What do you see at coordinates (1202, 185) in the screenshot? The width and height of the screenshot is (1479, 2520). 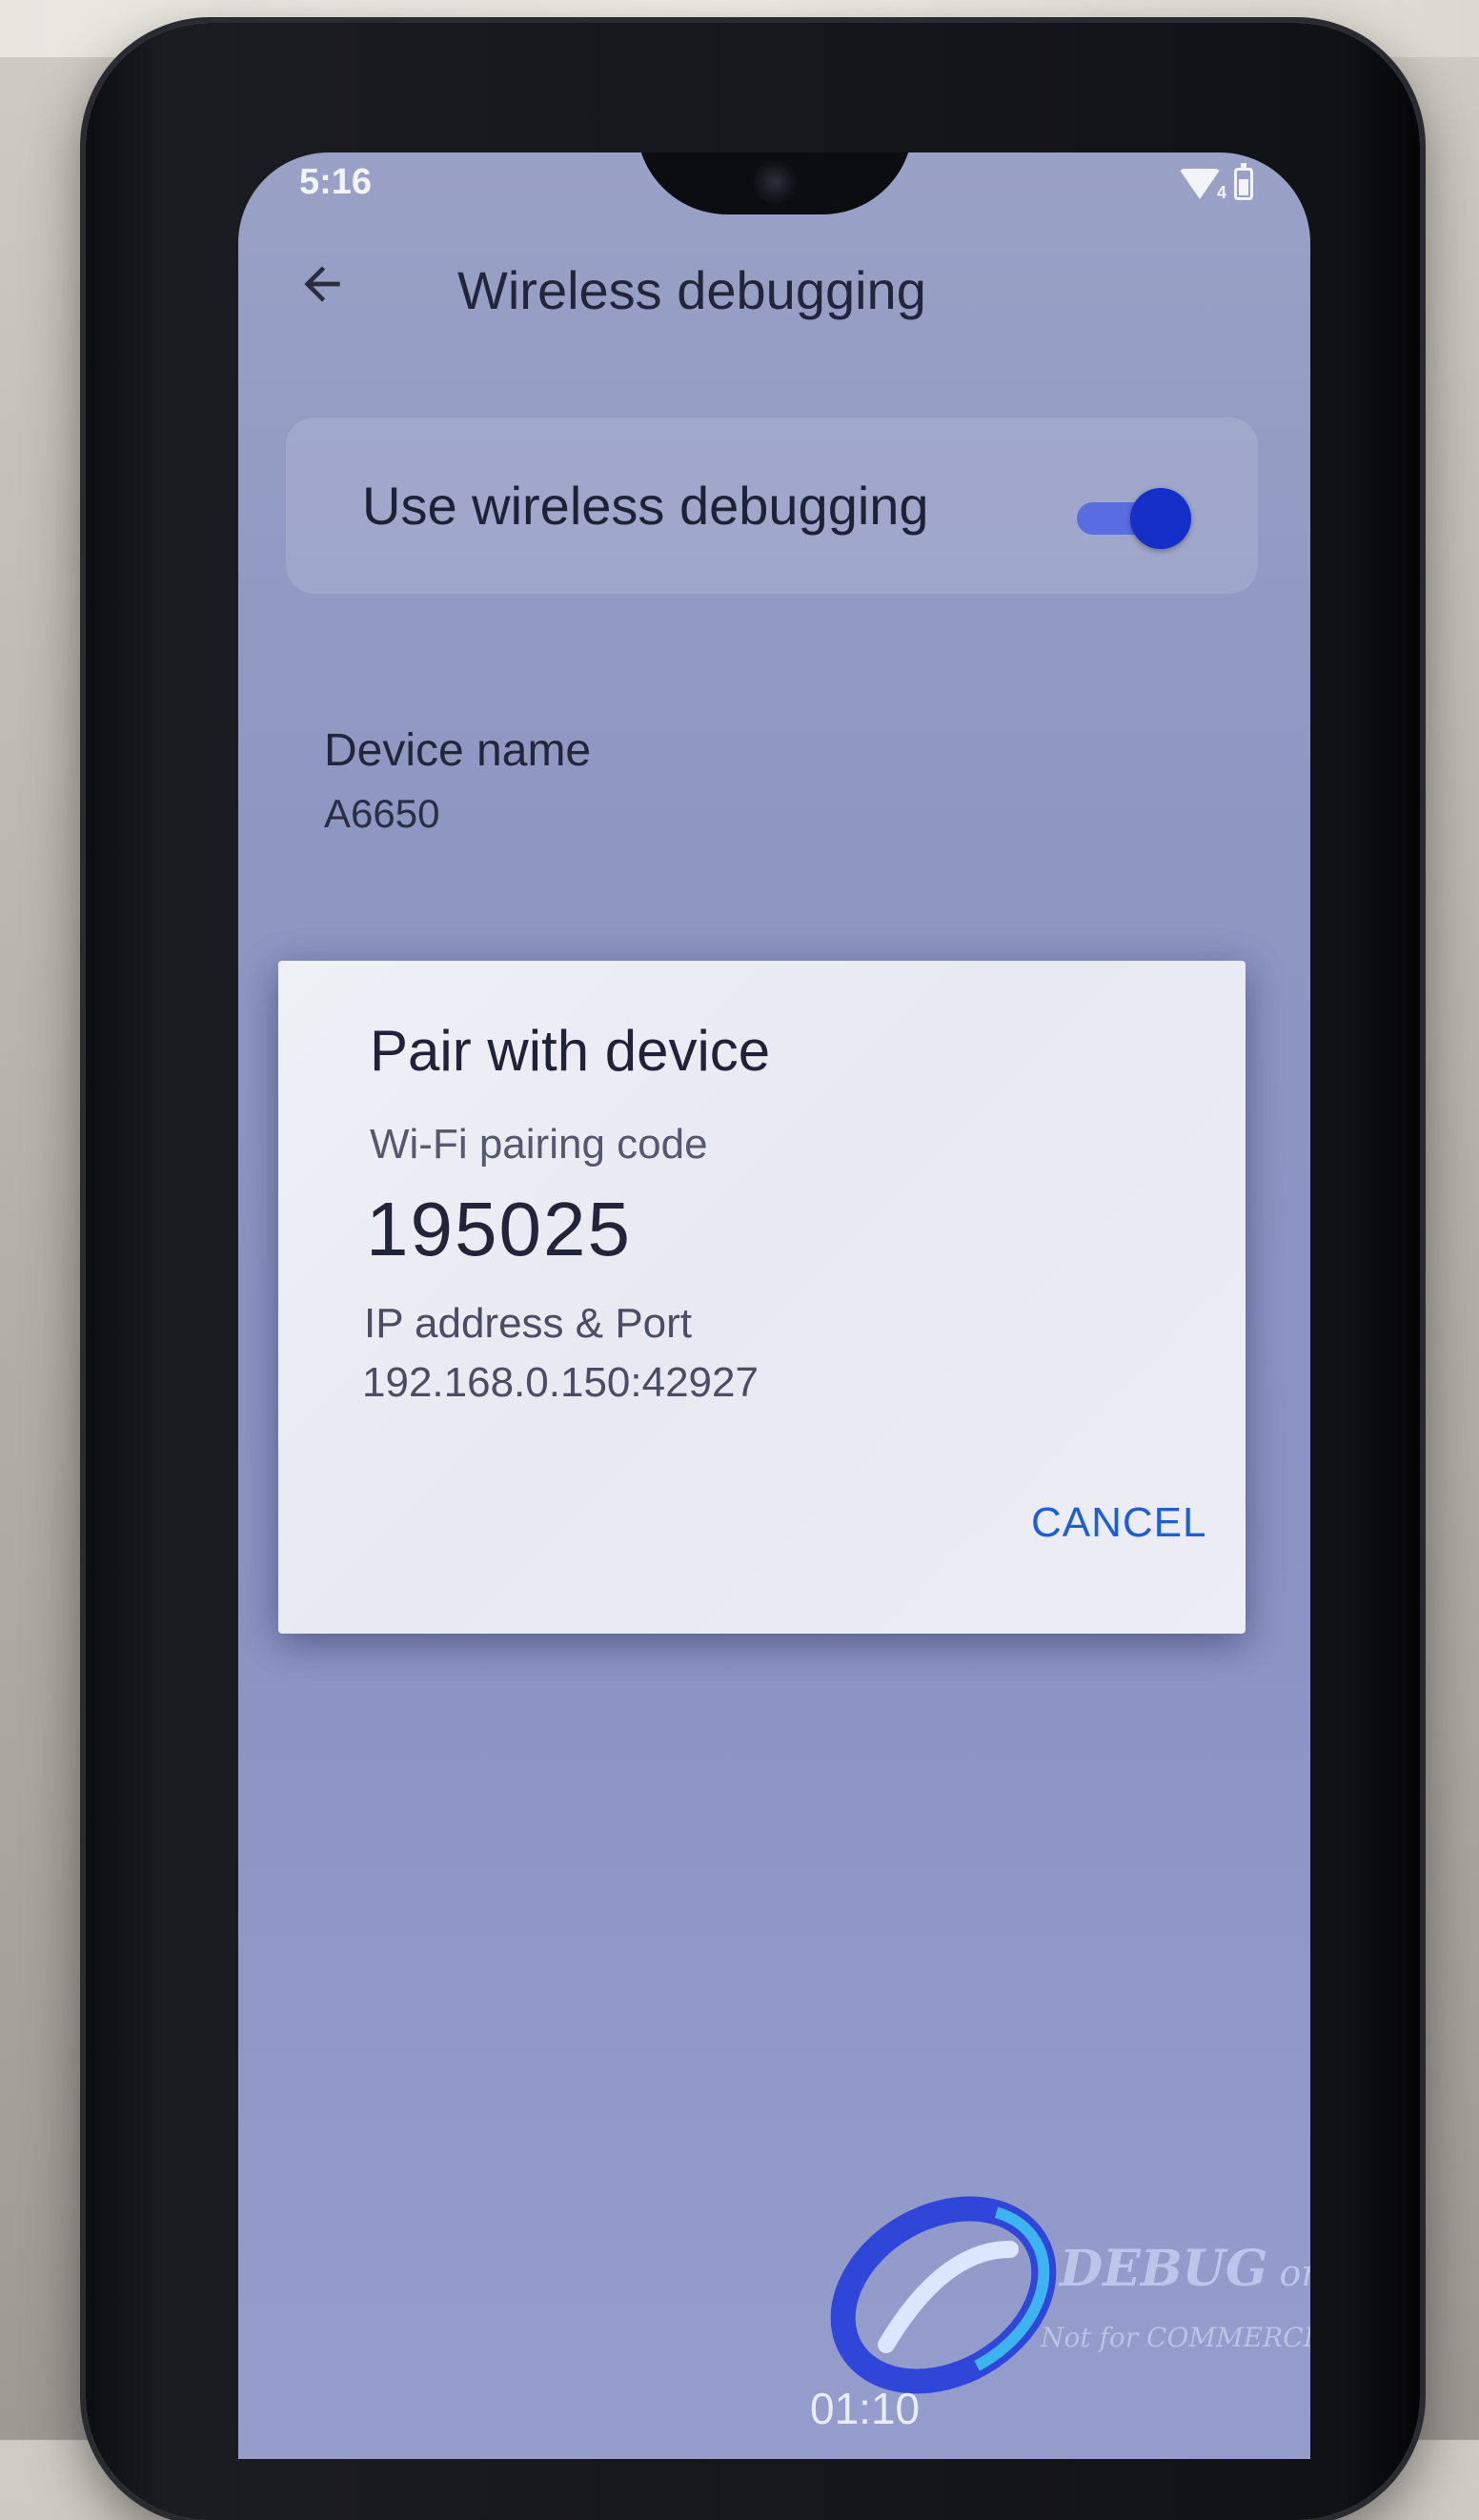 I see `wifi-icon: 4` at bounding box center [1202, 185].